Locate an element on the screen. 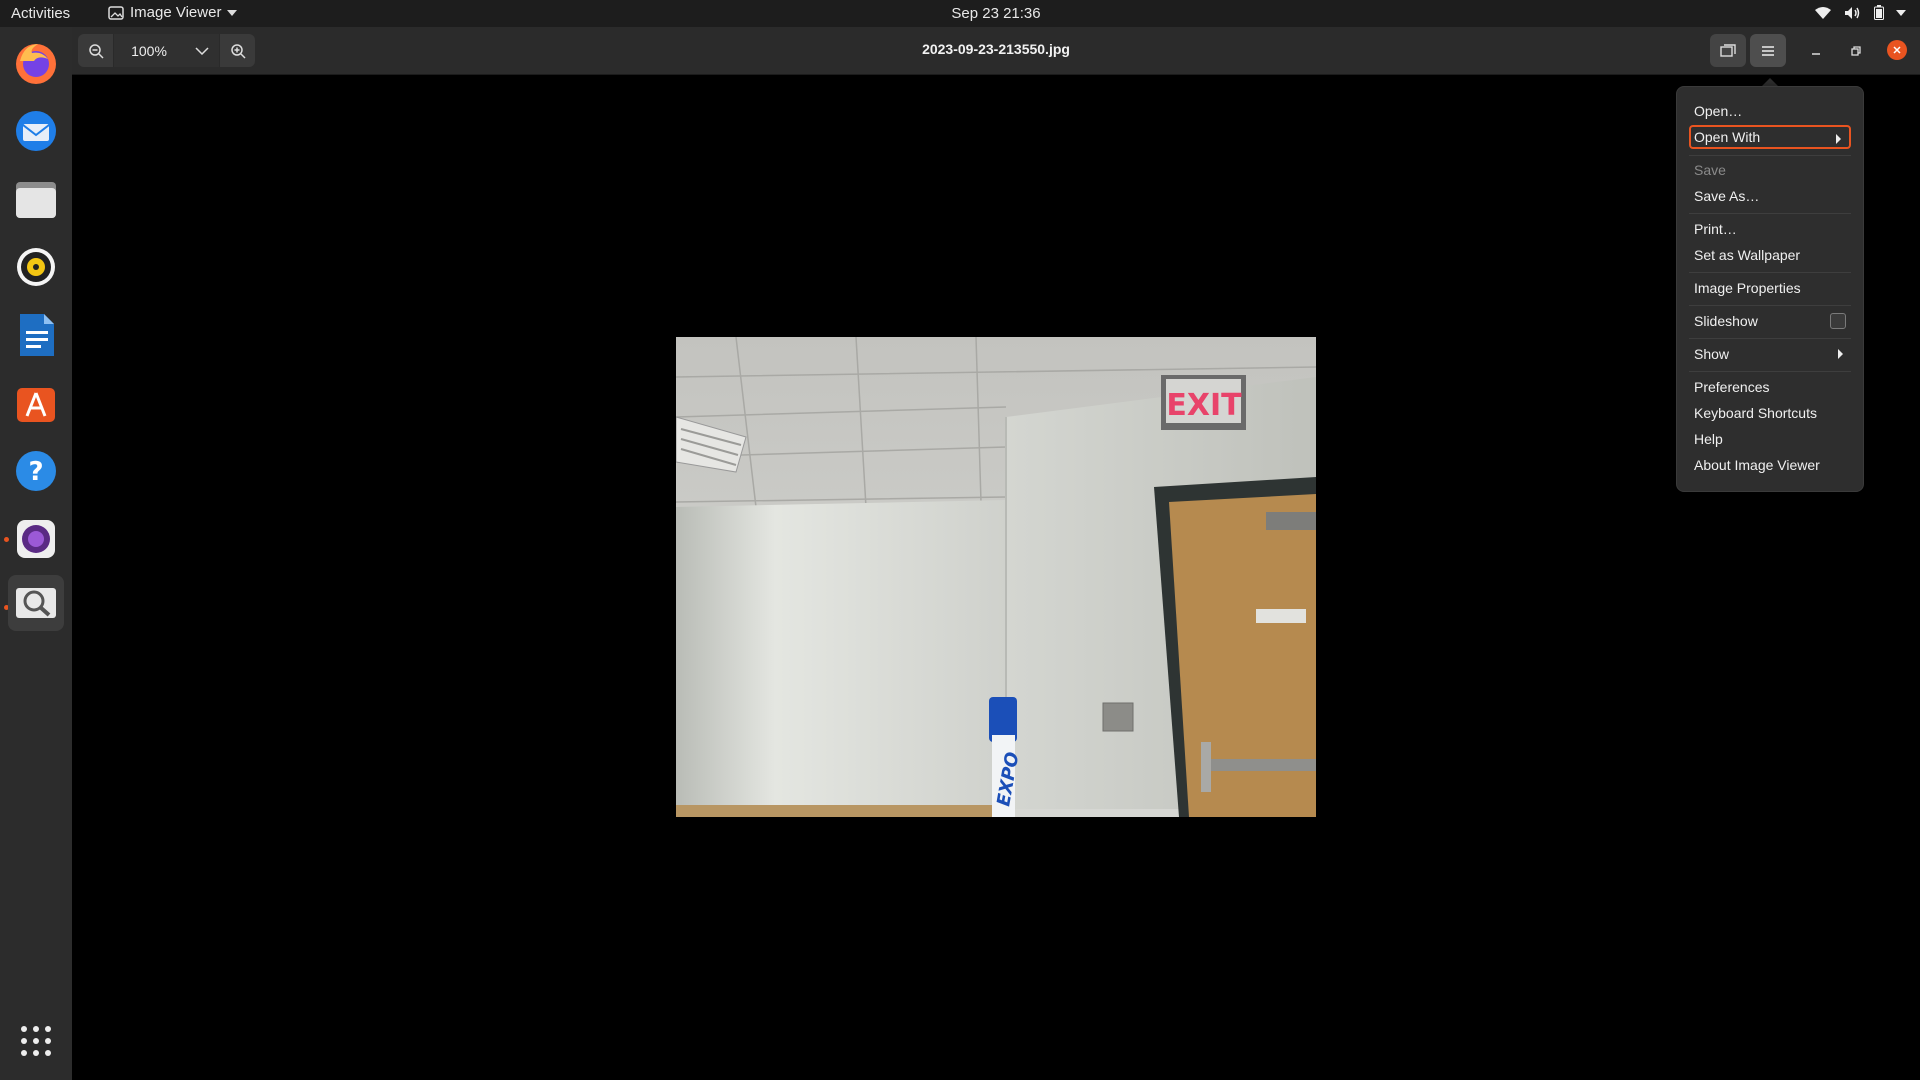 This screenshot has height=1080, width=1920. firefox-icon is located at coordinates (36, 64).